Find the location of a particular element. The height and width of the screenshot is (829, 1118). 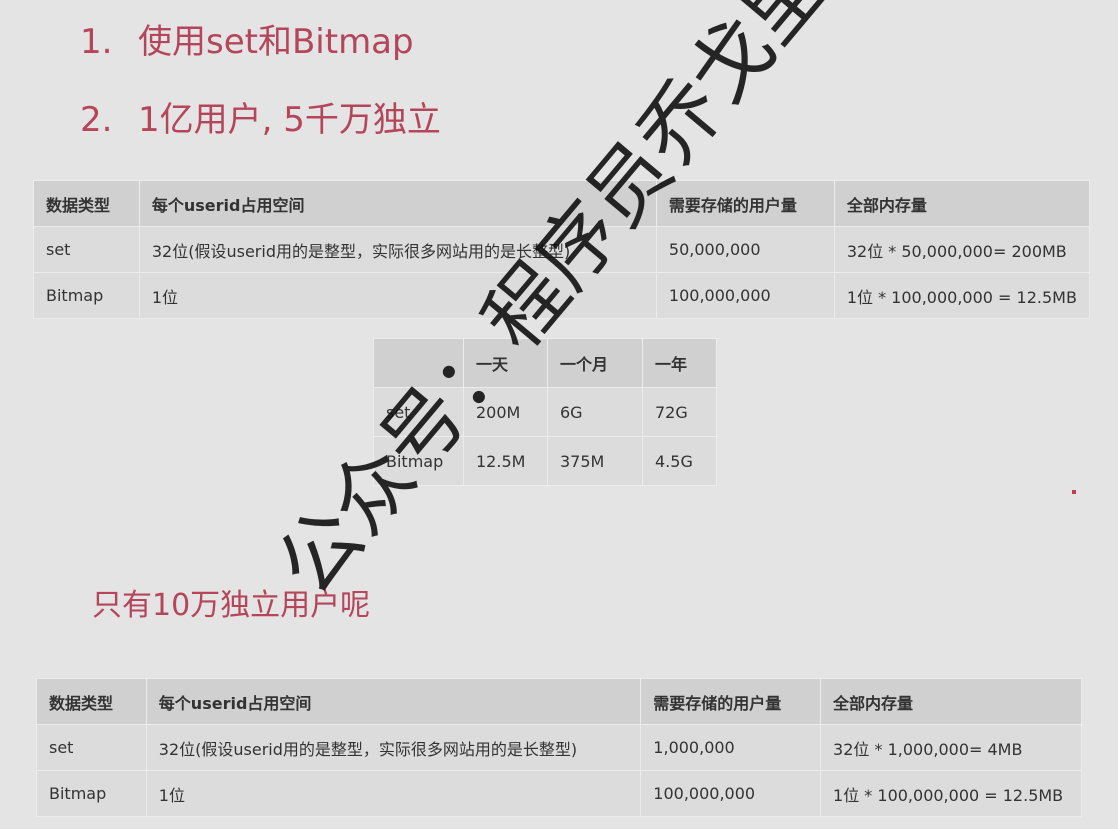

subheading: 只有10万独立用户呢 is located at coordinates (231, 605).